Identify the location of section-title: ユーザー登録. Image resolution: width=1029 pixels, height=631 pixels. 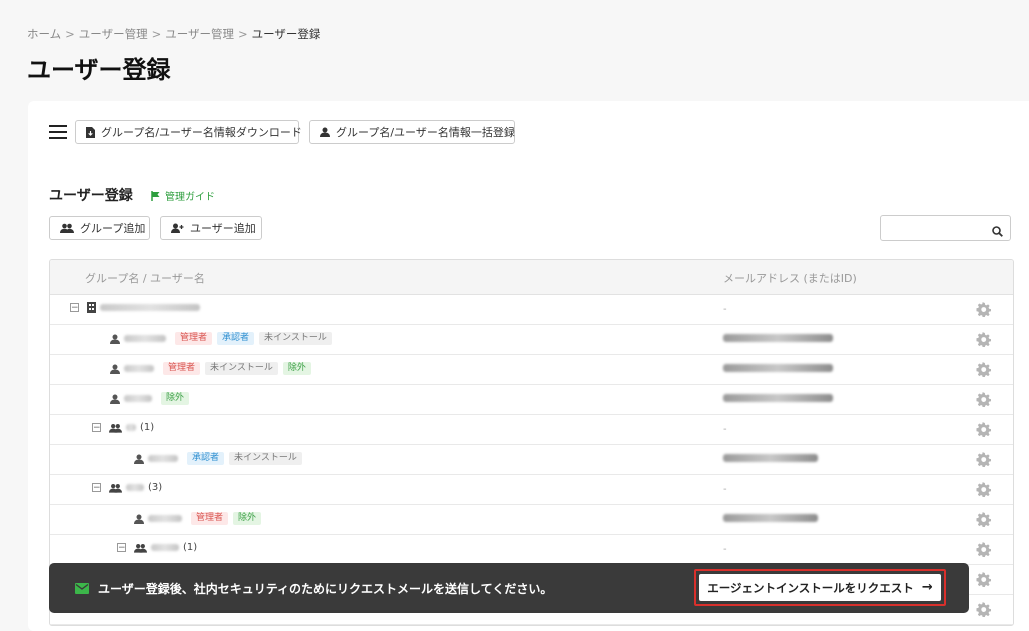
(91, 196).